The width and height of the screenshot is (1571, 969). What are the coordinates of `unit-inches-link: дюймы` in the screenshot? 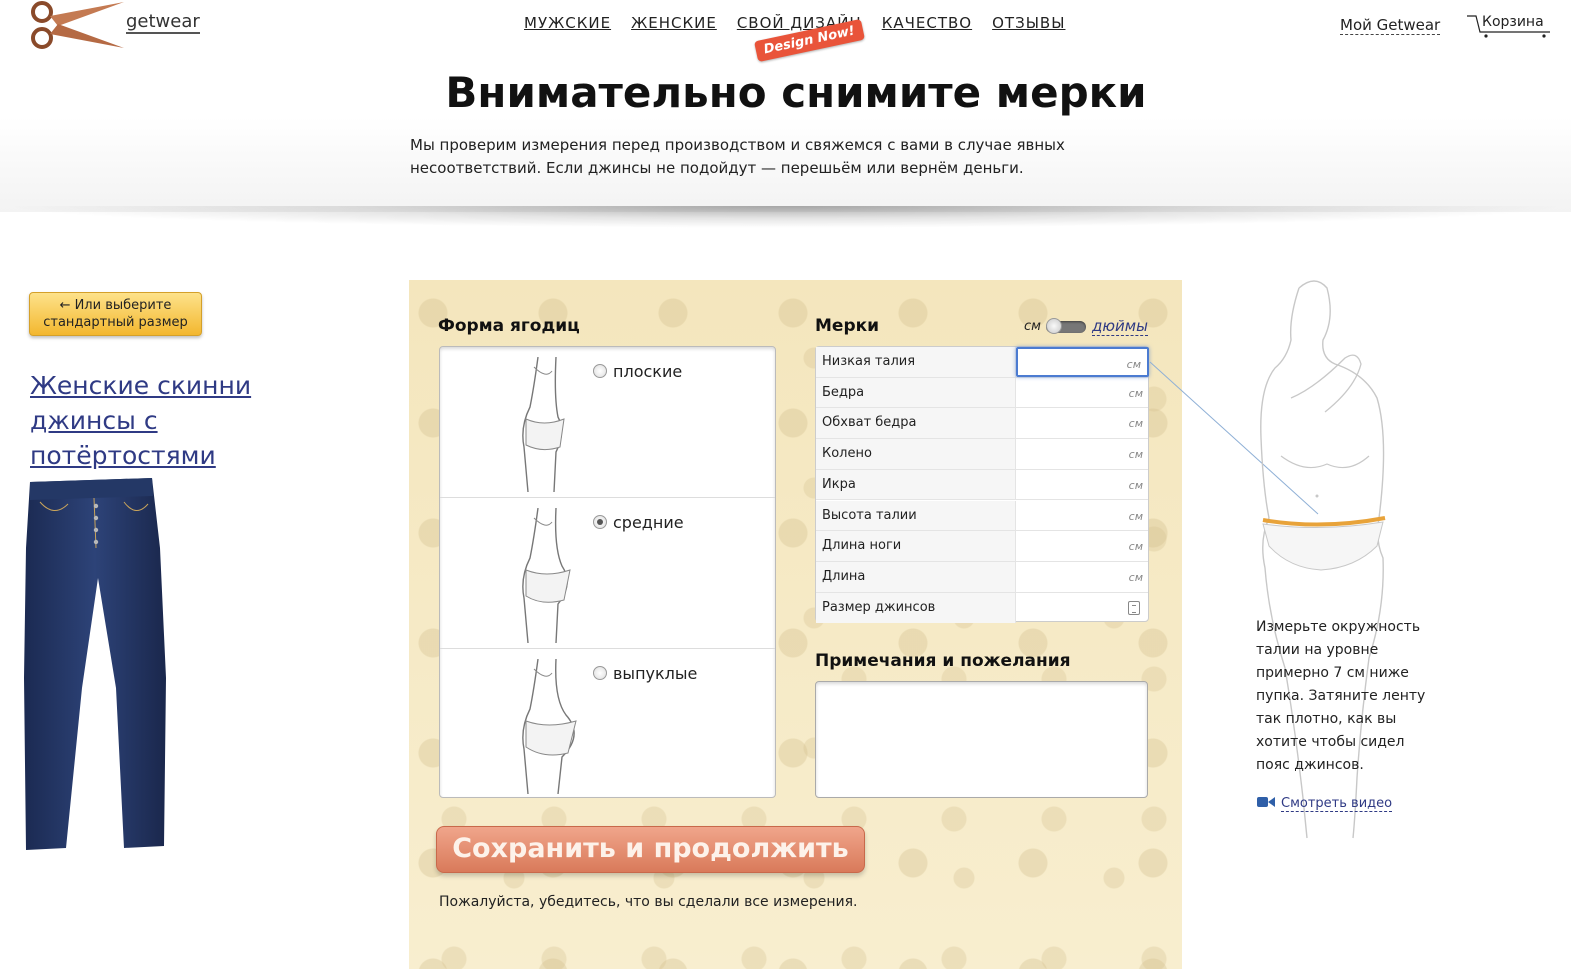 It's located at (1120, 326).